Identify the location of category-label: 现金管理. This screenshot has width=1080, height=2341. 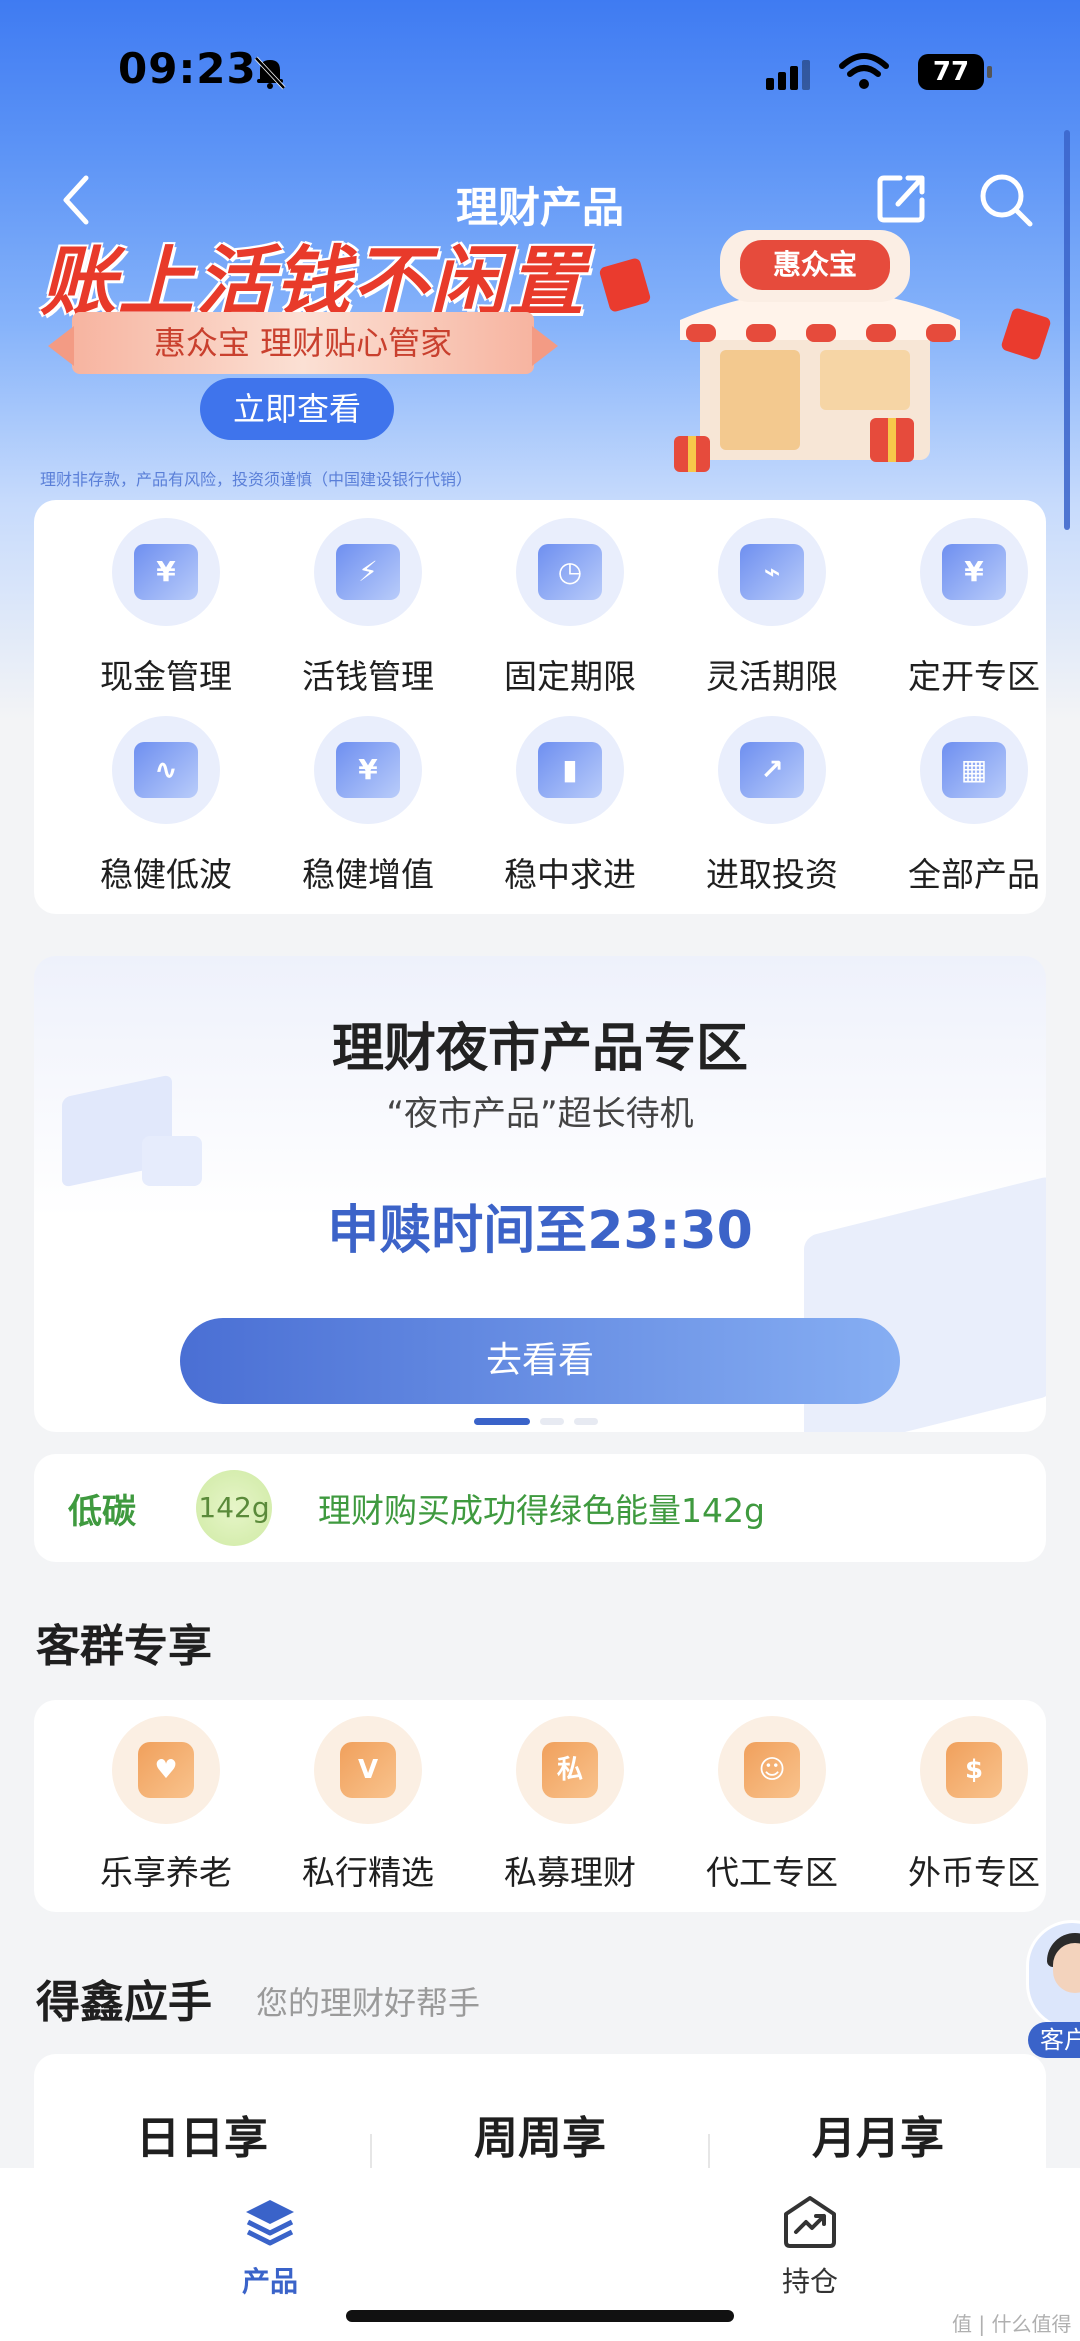
(166, 676).